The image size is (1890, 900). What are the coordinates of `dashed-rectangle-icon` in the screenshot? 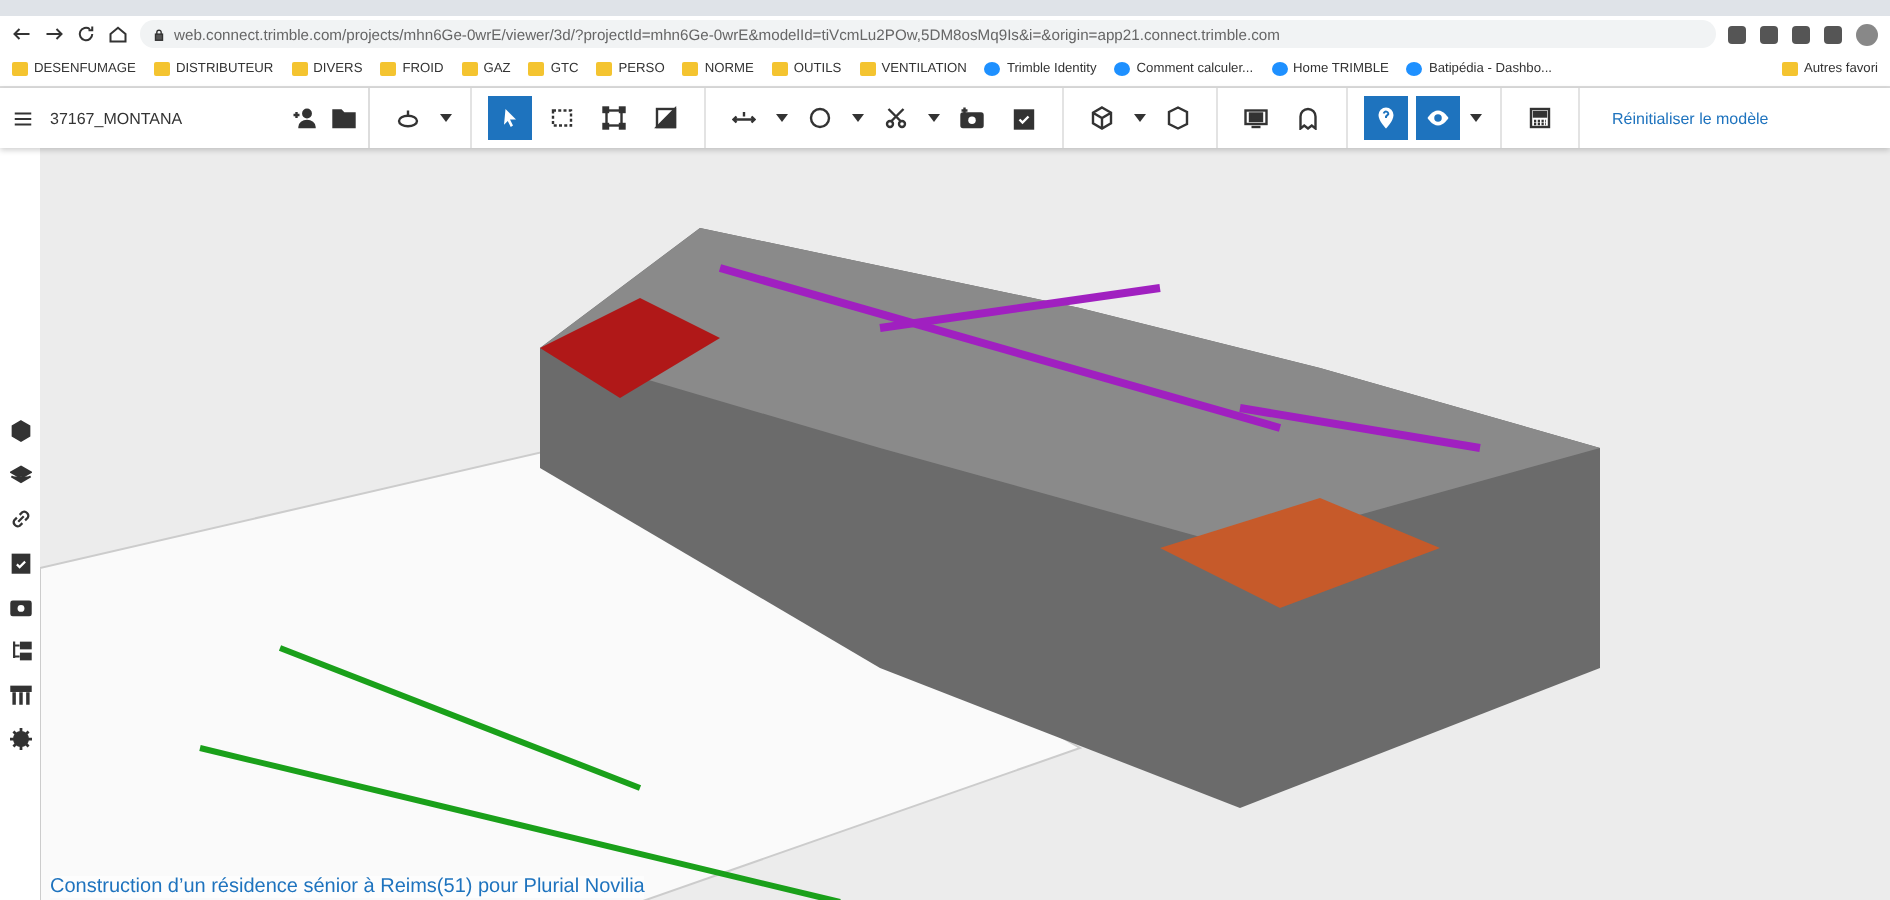 It's located at (562, 118).